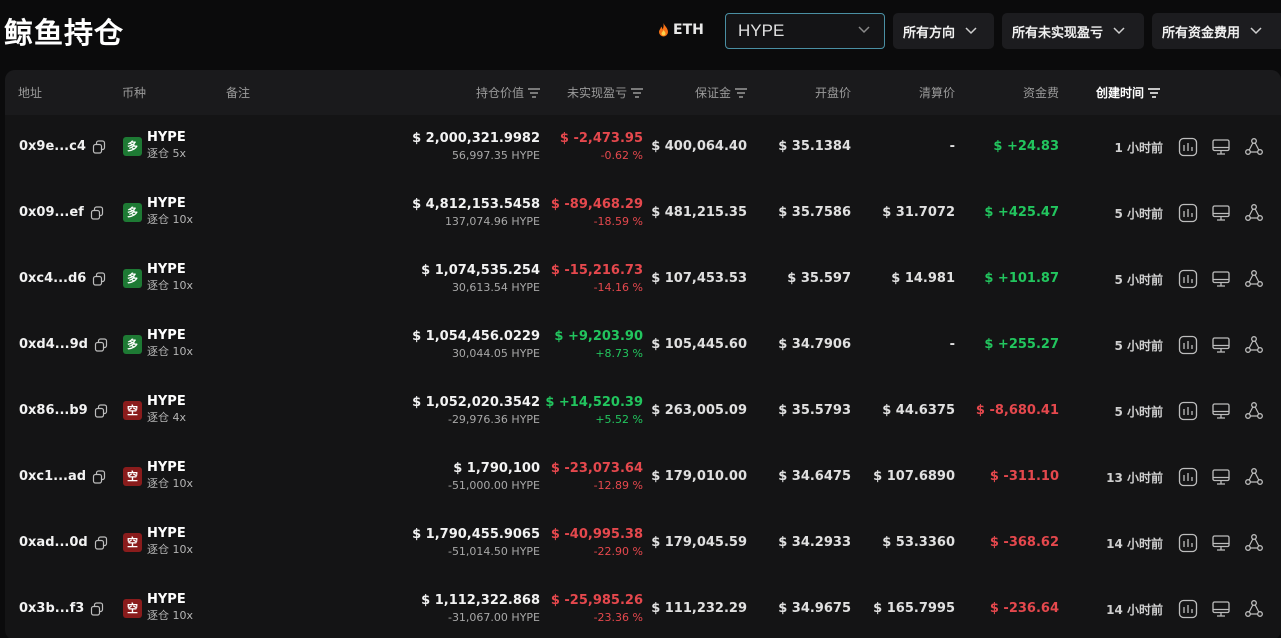 The height and width of the screenshot is (638, 1281). I want to click on address-cell: 0x3b...f3, so click(61, 608).